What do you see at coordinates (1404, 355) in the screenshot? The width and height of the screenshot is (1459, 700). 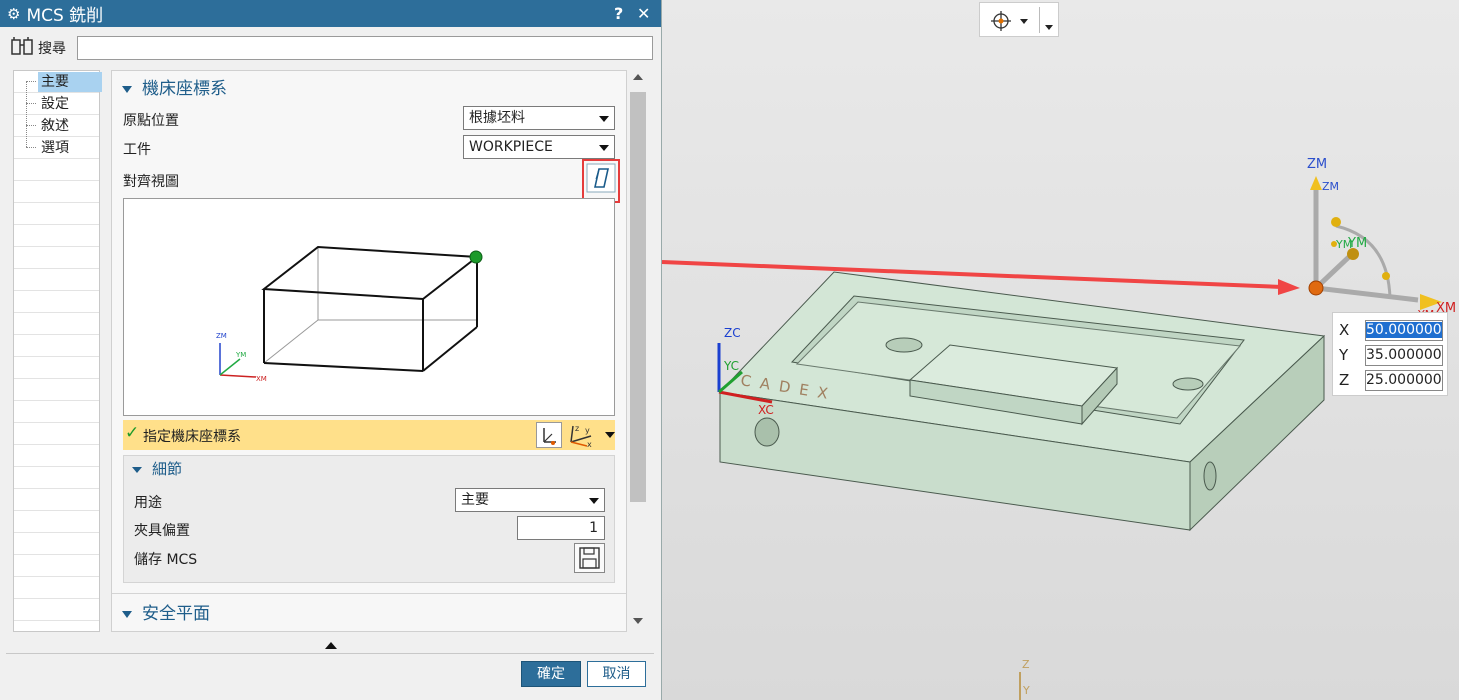 I see `y-coordinate-input: 35.000000` at bounding box center [1404, 355].